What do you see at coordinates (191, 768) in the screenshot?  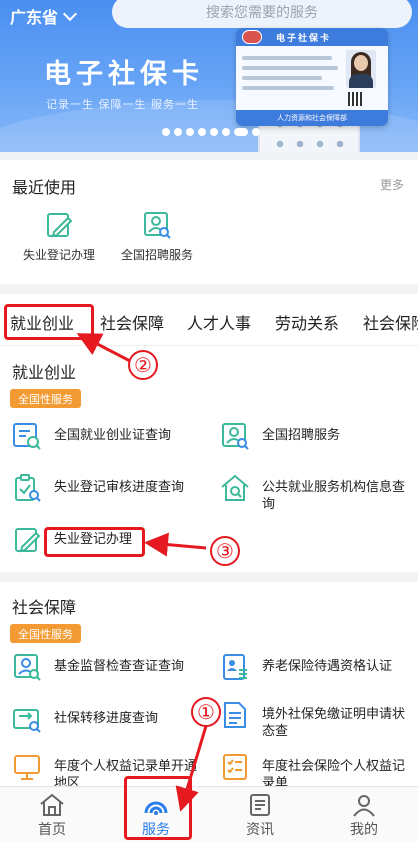 I see `arrow-step1` at bounding box center [191, 768].